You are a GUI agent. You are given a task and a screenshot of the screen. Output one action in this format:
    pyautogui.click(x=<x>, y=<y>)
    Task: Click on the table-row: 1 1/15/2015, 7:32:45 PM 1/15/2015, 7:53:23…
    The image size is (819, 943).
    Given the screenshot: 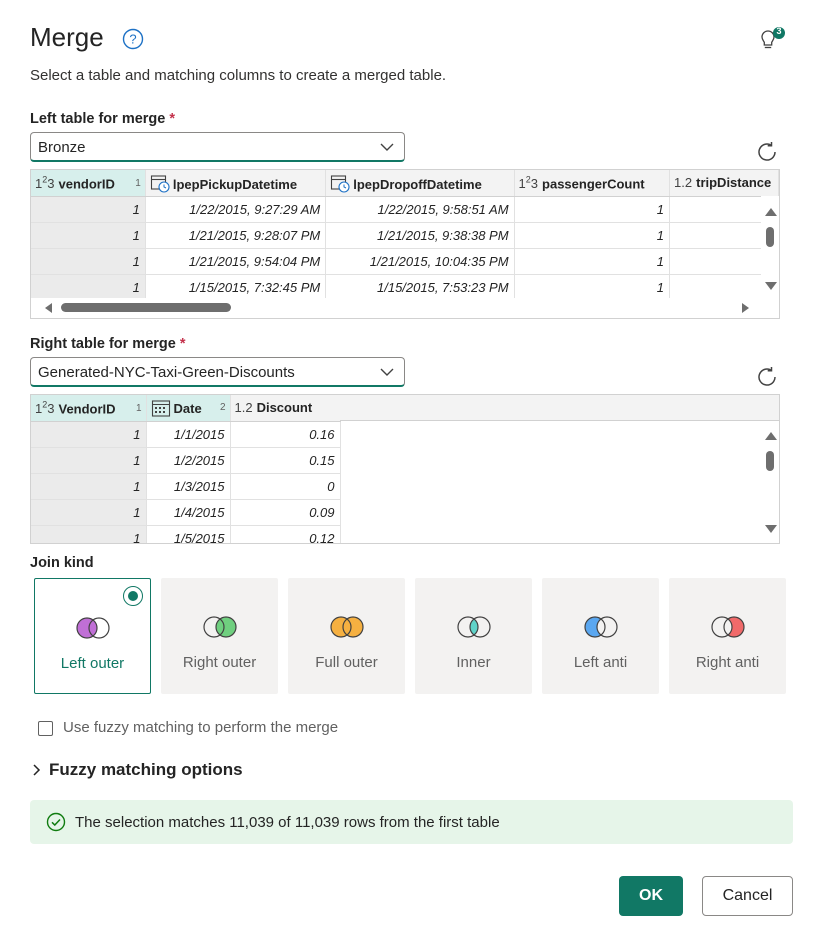 What is the action you would take?
    pyautogui.click(x=405, y=287)
    